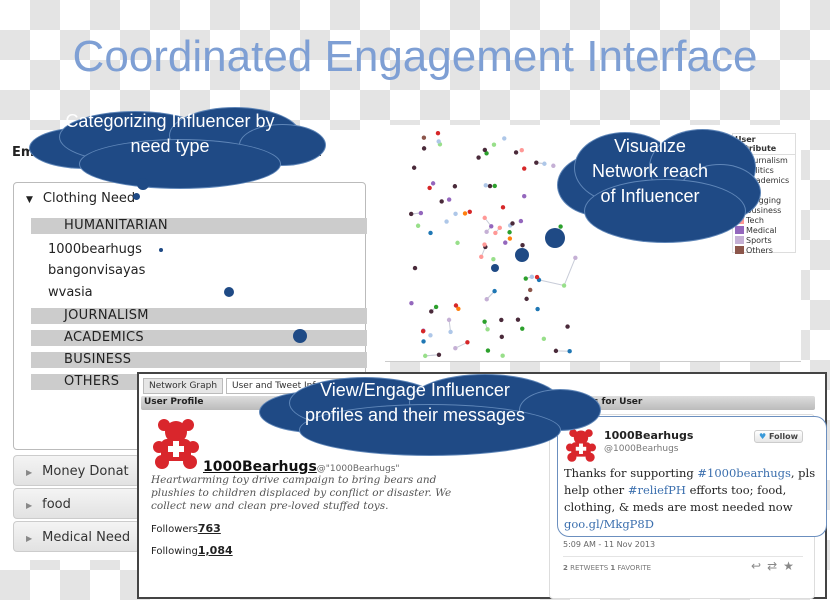 This screenshot has height=600, width=830. I want to click on retweet-icon: ⇄, so click(775, 566).